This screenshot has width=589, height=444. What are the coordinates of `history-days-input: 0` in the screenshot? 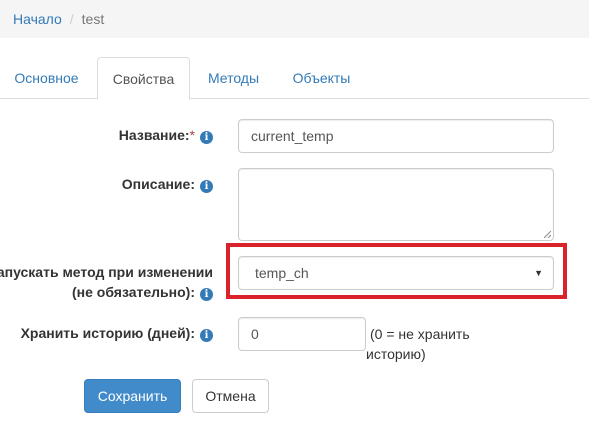 It's located at (302, 334).